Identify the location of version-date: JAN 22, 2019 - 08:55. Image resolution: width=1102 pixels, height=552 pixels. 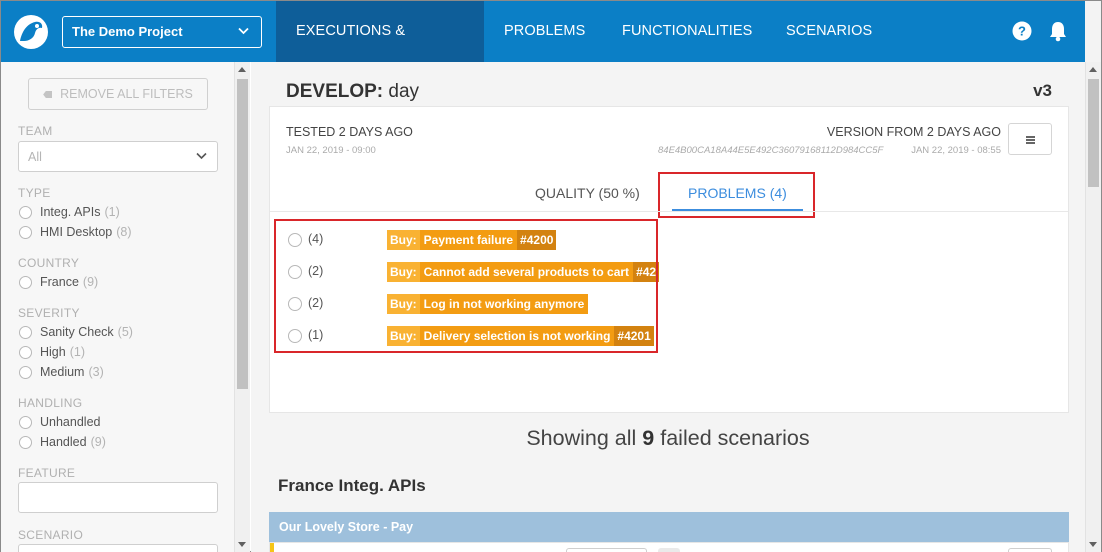
(956, 150).